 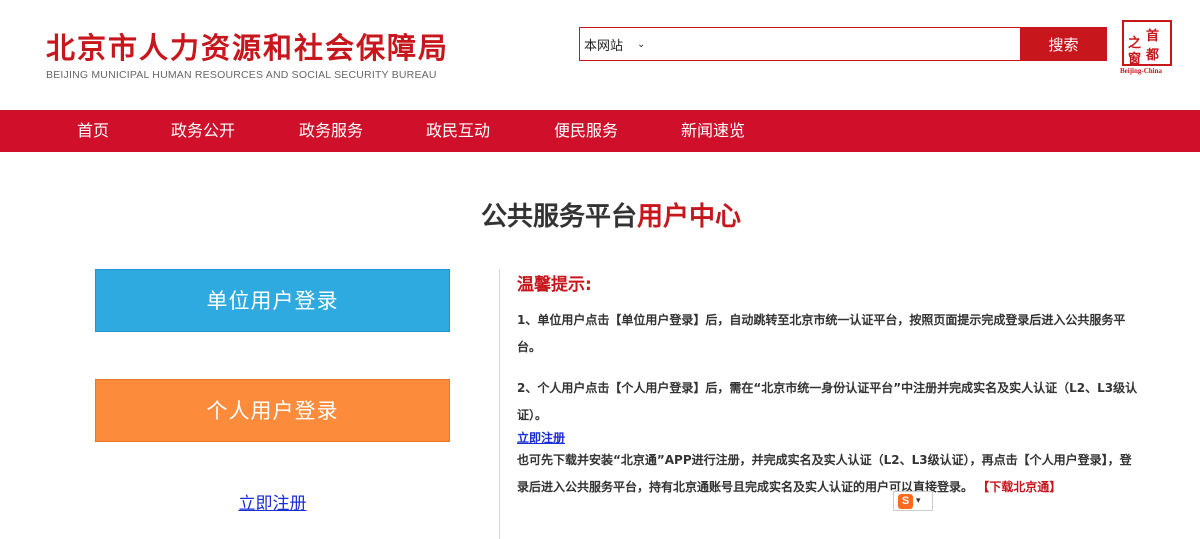 I want to click on tips-title: 温馨提示:, so click(x=554, y=285).